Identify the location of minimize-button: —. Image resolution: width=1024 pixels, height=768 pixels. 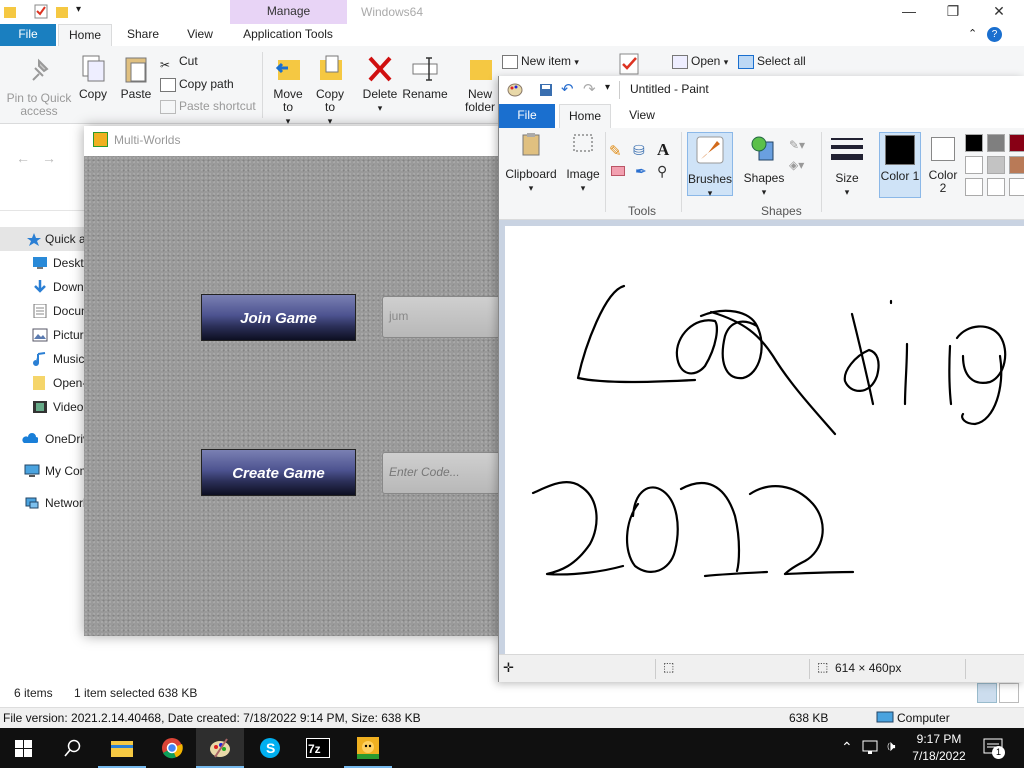
(909, 12).